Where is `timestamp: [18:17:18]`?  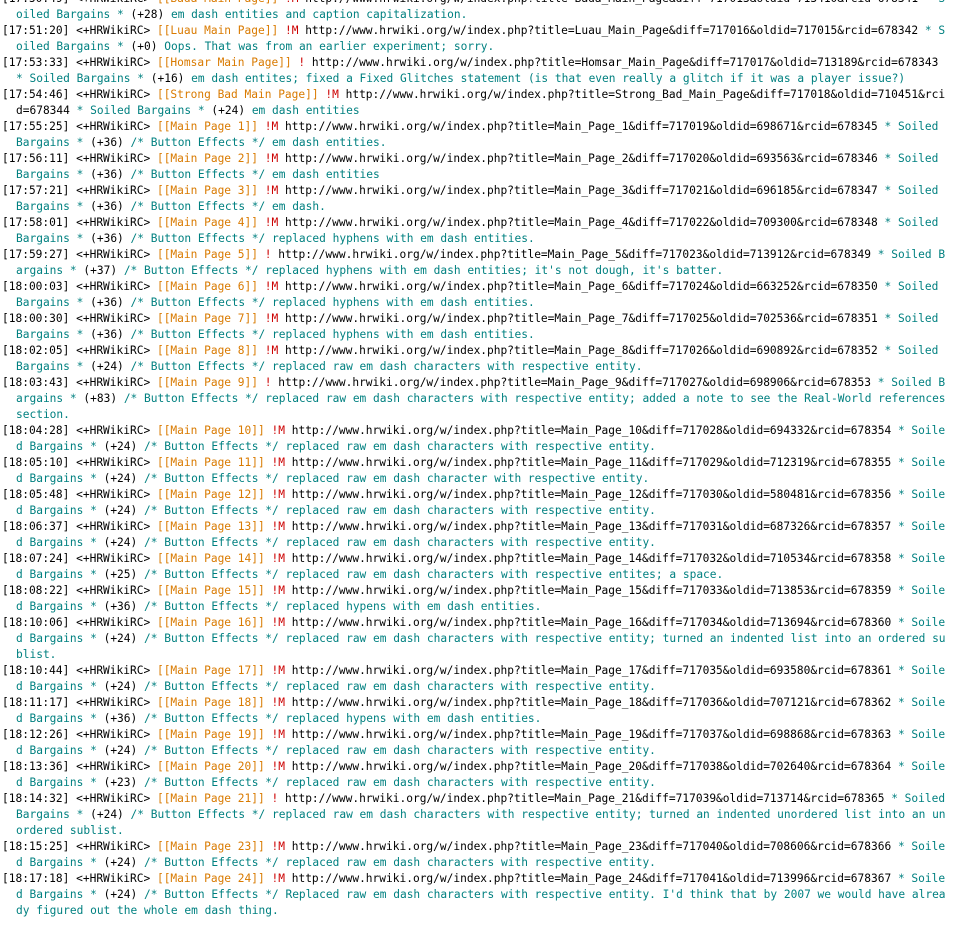 timestamp: [18:17:18] is located at coordinates (36, 878).